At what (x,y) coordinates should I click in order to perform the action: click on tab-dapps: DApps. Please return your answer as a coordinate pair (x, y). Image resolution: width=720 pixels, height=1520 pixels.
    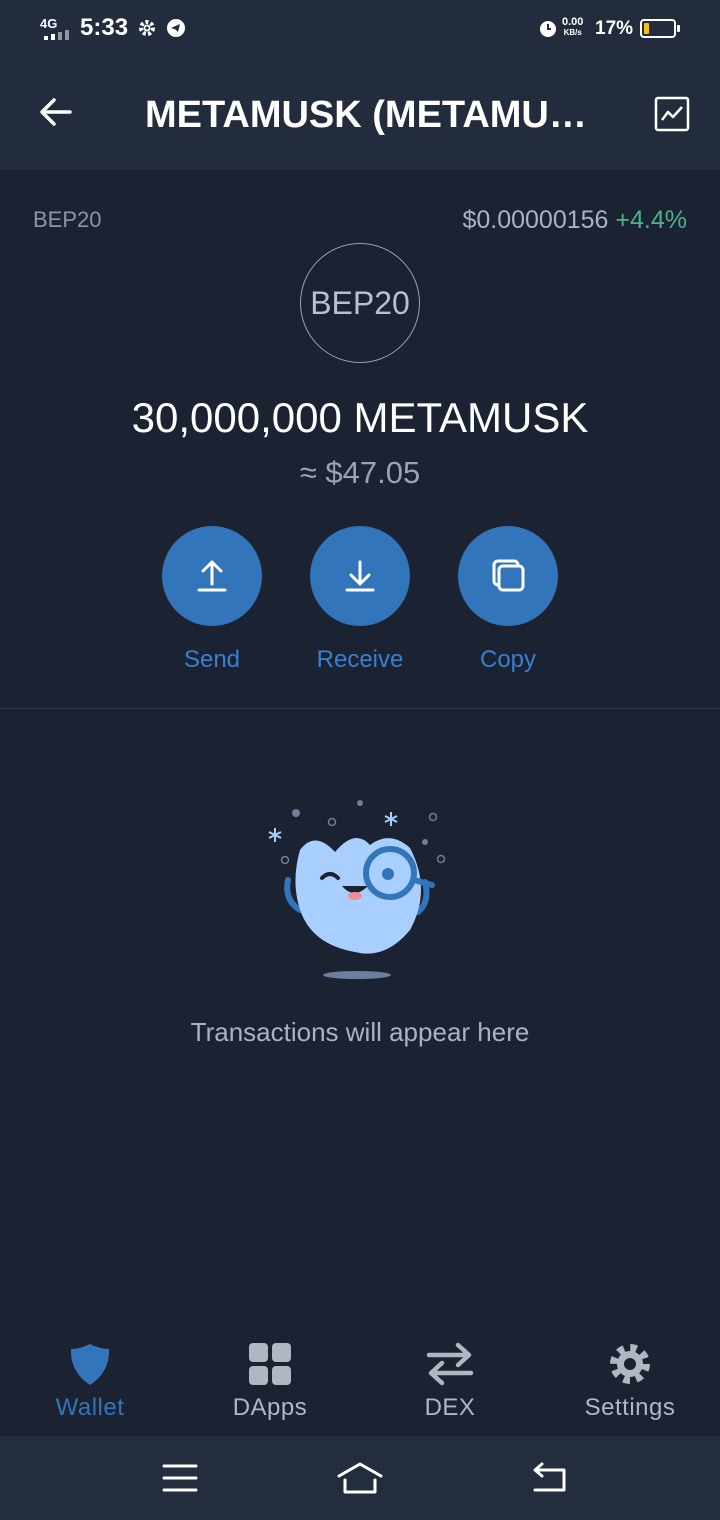
    Looking at the image, I should click on (270, 1382).